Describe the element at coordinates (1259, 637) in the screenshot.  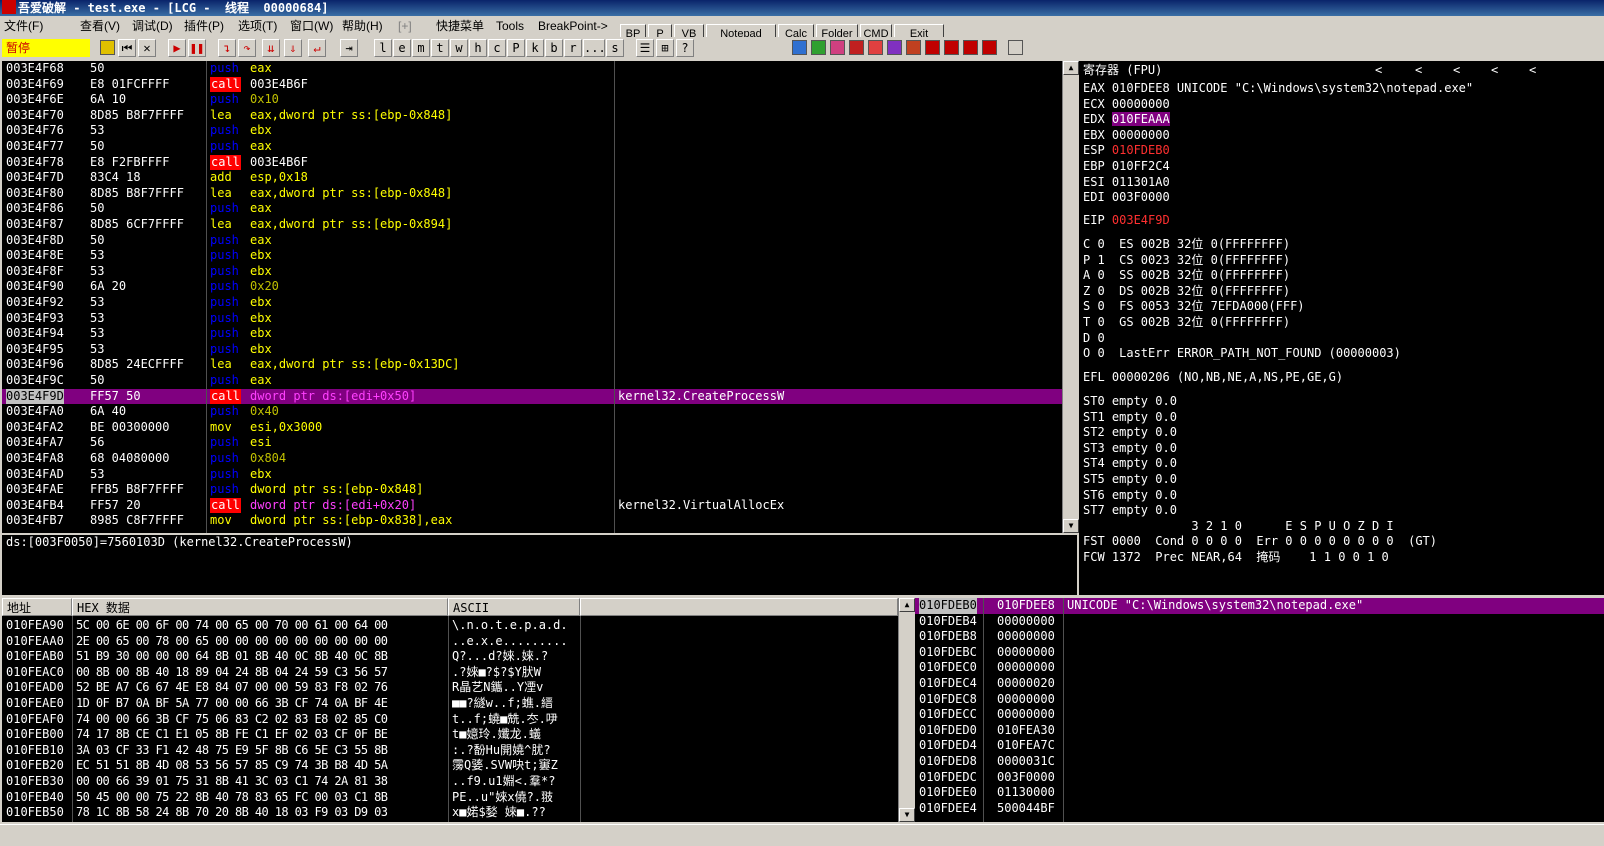
I see `stack-row: 010FDEB8 00000000` at that location.